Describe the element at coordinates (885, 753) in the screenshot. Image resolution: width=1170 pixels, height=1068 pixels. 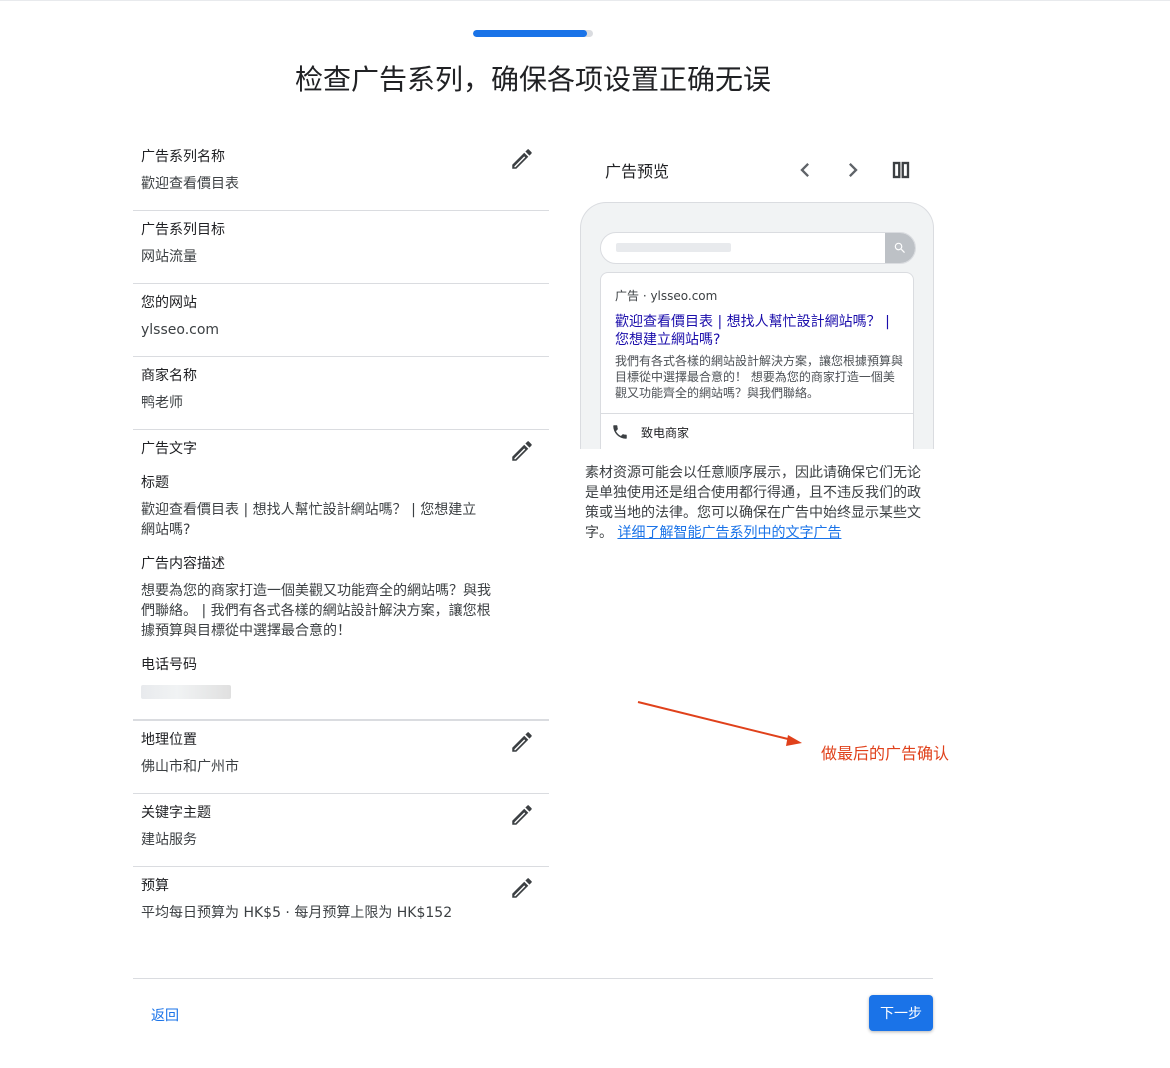
I see `annotation-text: 做最后的广告确认` at that location.